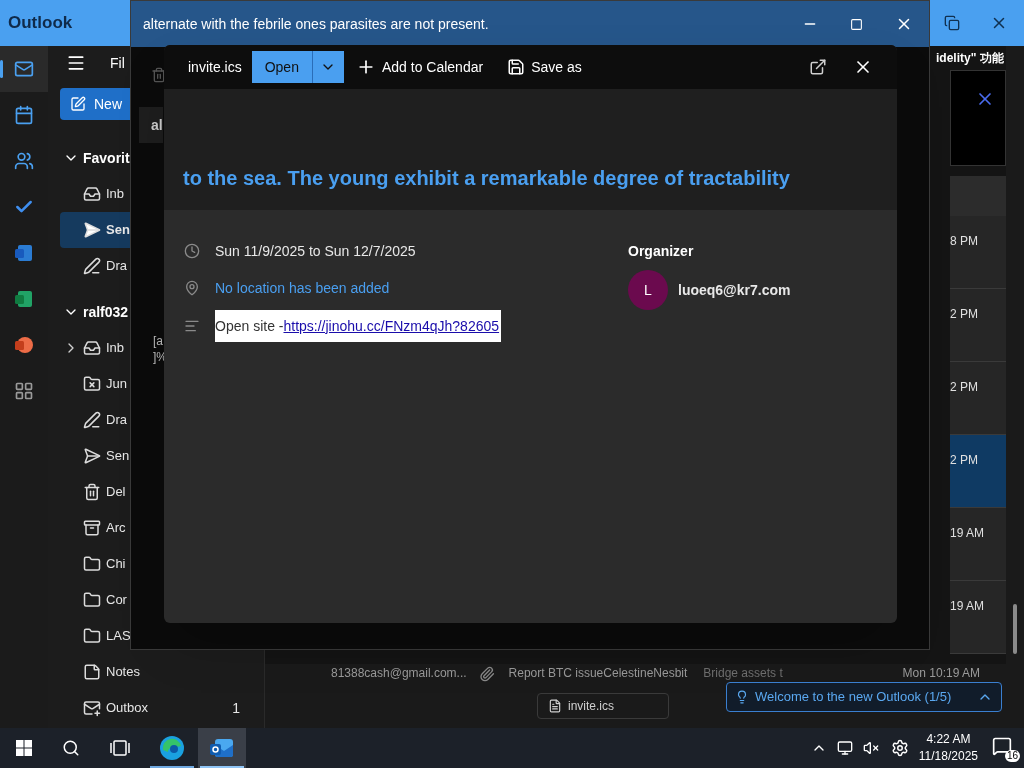 The width and height of the screenshot is (1024, 768). Describe the element at coordinates (127, 708) in the screenshot. I see `folder-name: Outbox` at that location.